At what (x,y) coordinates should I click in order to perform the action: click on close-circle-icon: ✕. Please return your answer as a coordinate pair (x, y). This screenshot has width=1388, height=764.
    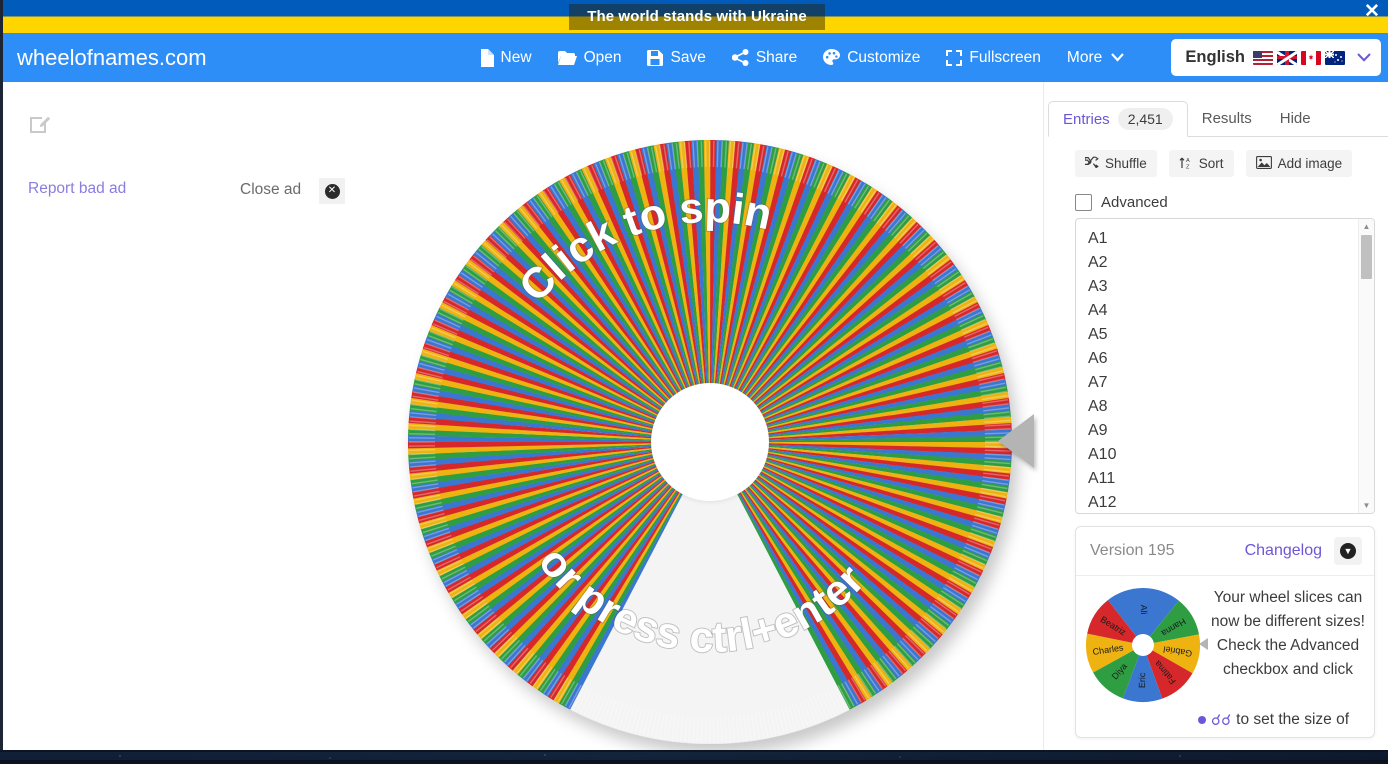
    Looking at the image, I should click on (332, 191).